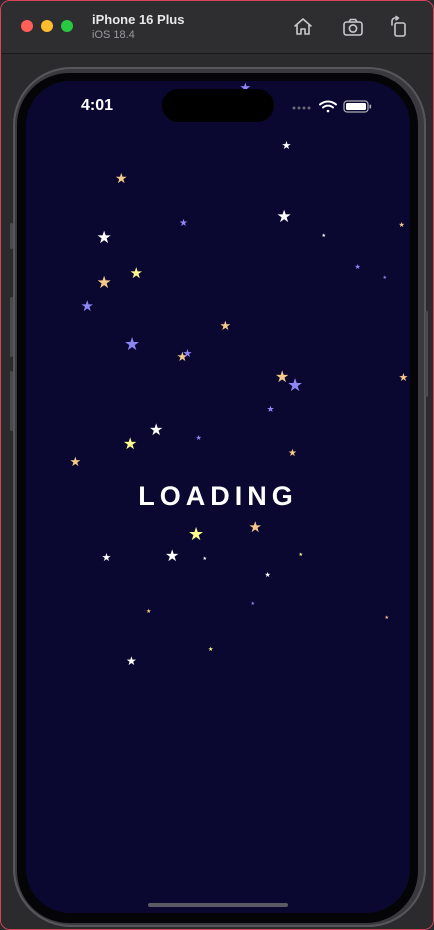 The width and height of the screenshot is (434, 930). I want to click on minimize-window-button, so click(47, 26).